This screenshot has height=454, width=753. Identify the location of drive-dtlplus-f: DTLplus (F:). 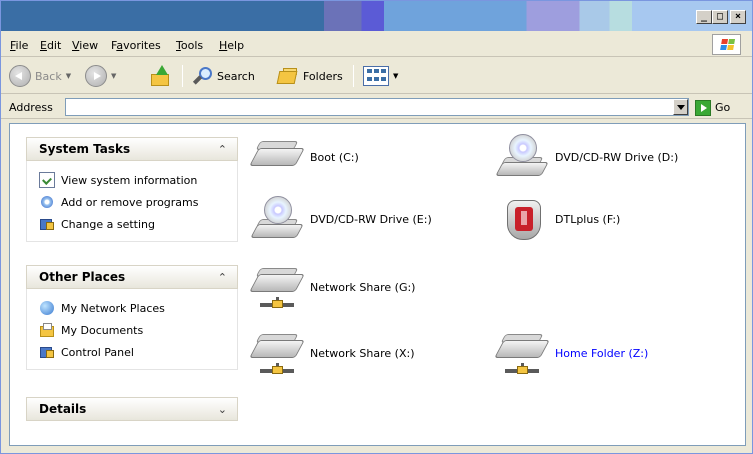
(558, 219).